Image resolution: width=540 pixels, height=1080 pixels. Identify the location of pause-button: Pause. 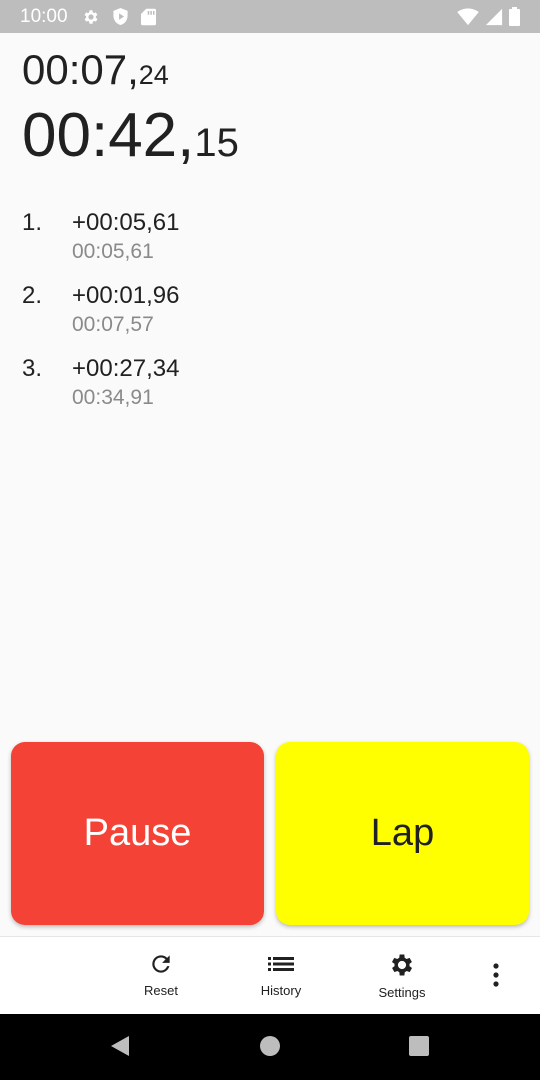
(137, 833).